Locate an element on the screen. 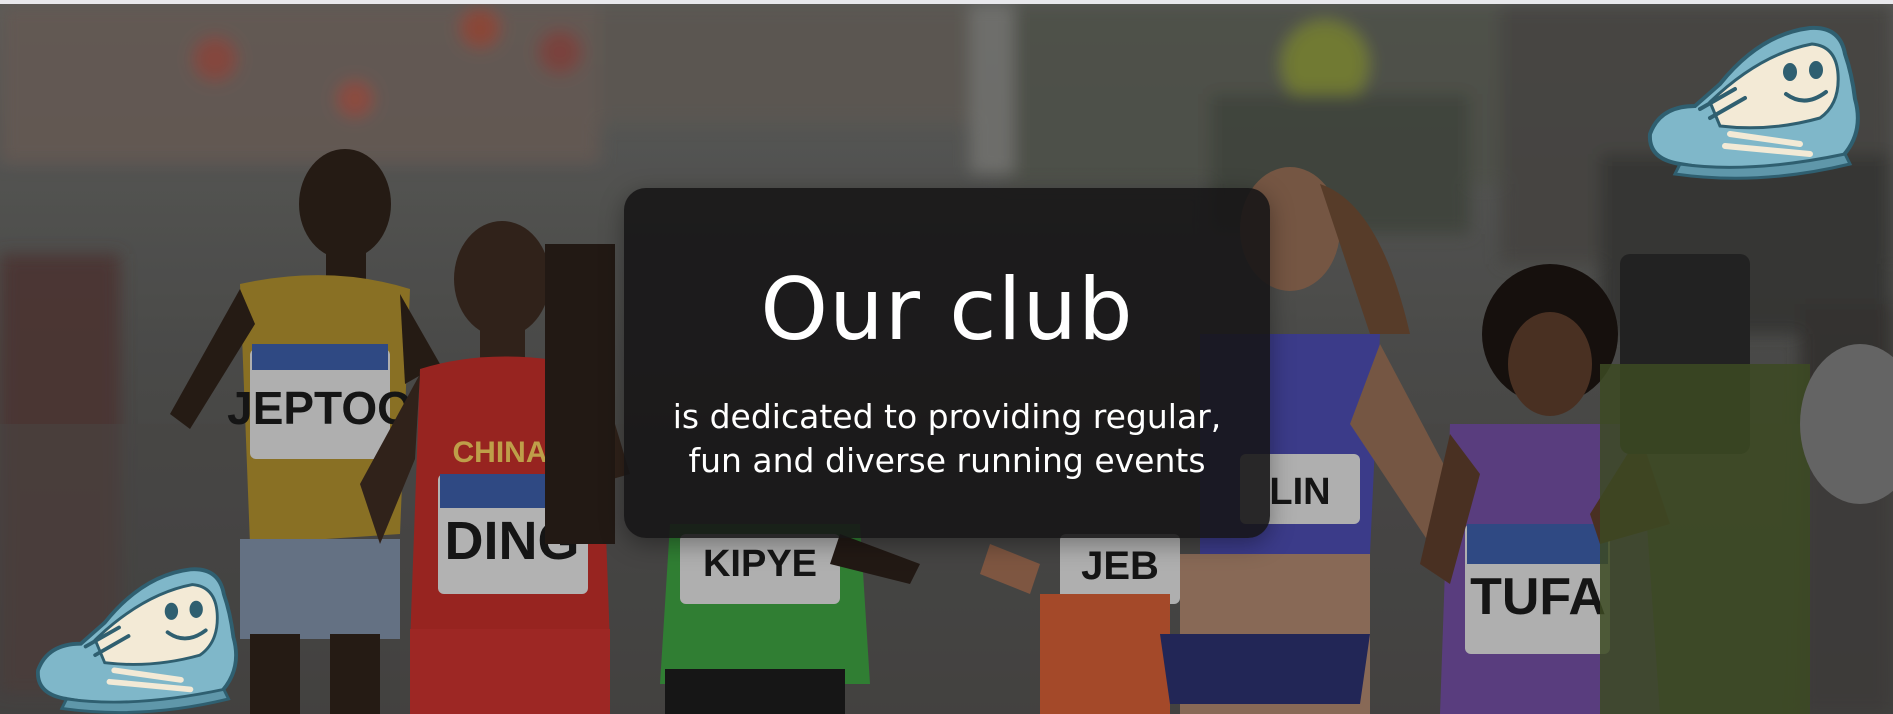  club-description-line-1: is dedicated to providing regular, is located at coordinates (947, 416).